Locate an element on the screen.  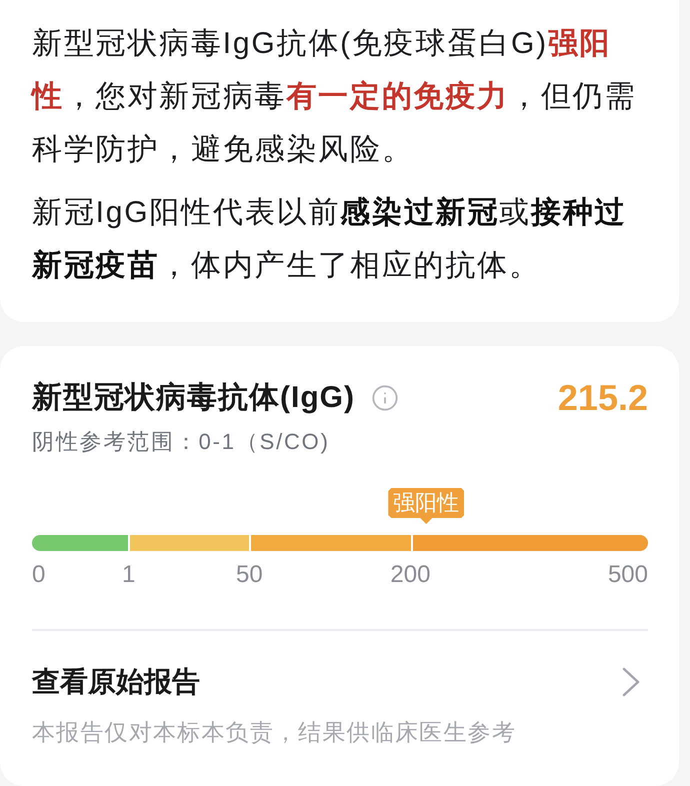
view-report-link: 查看原始报告 is located at coordinates (340, 682).